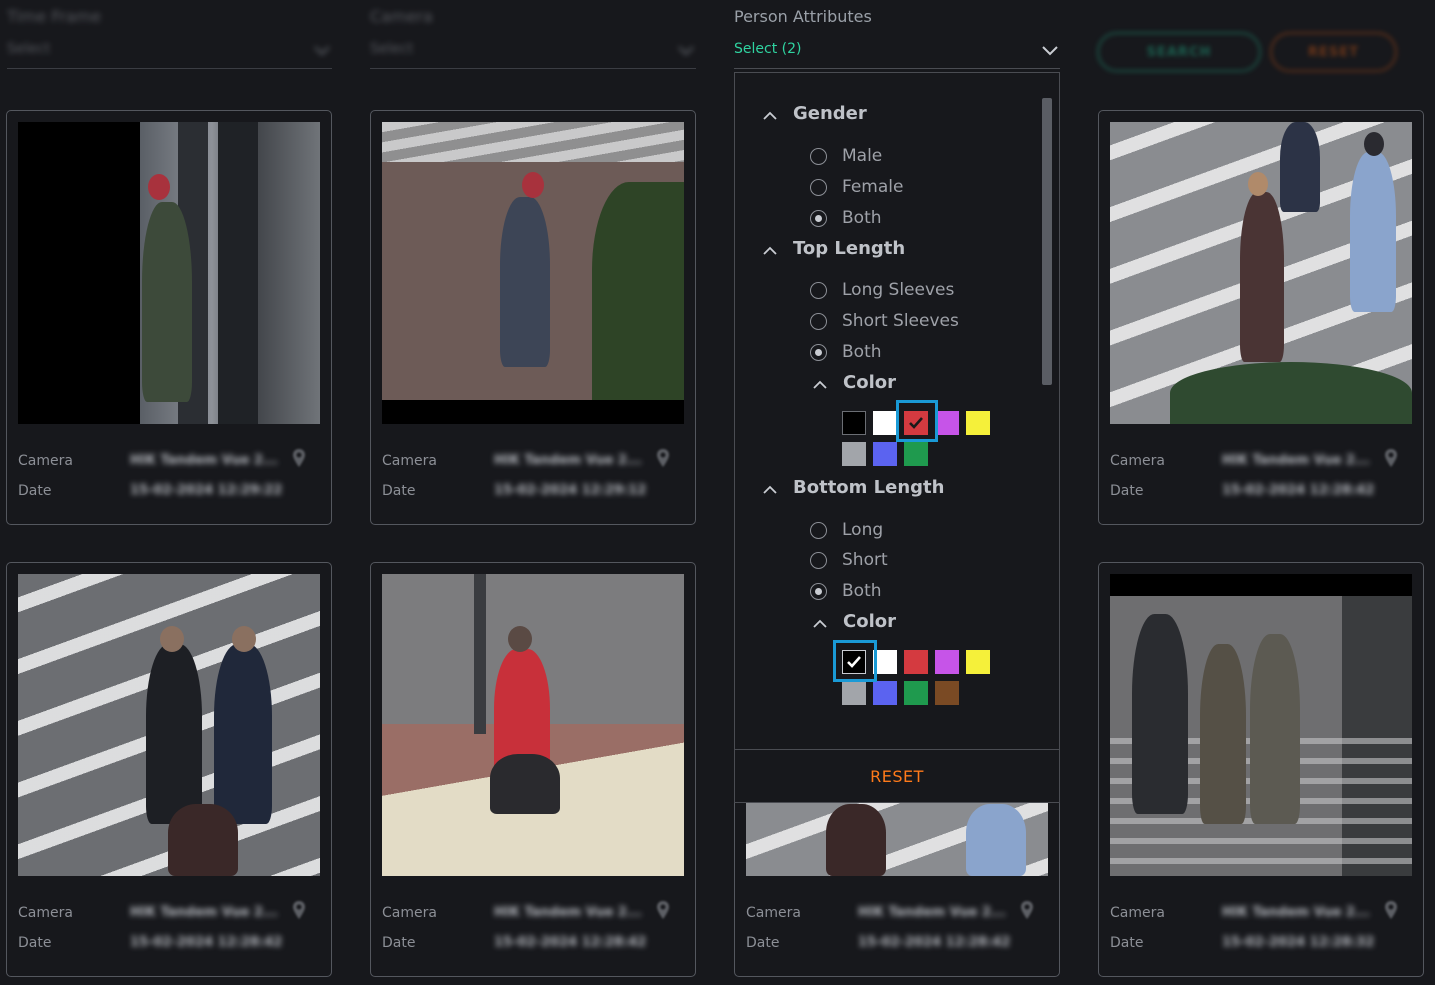 This screenshot has height=985, width=1435. I want to click on dropdown-footer: RESET, so click(897, 776).